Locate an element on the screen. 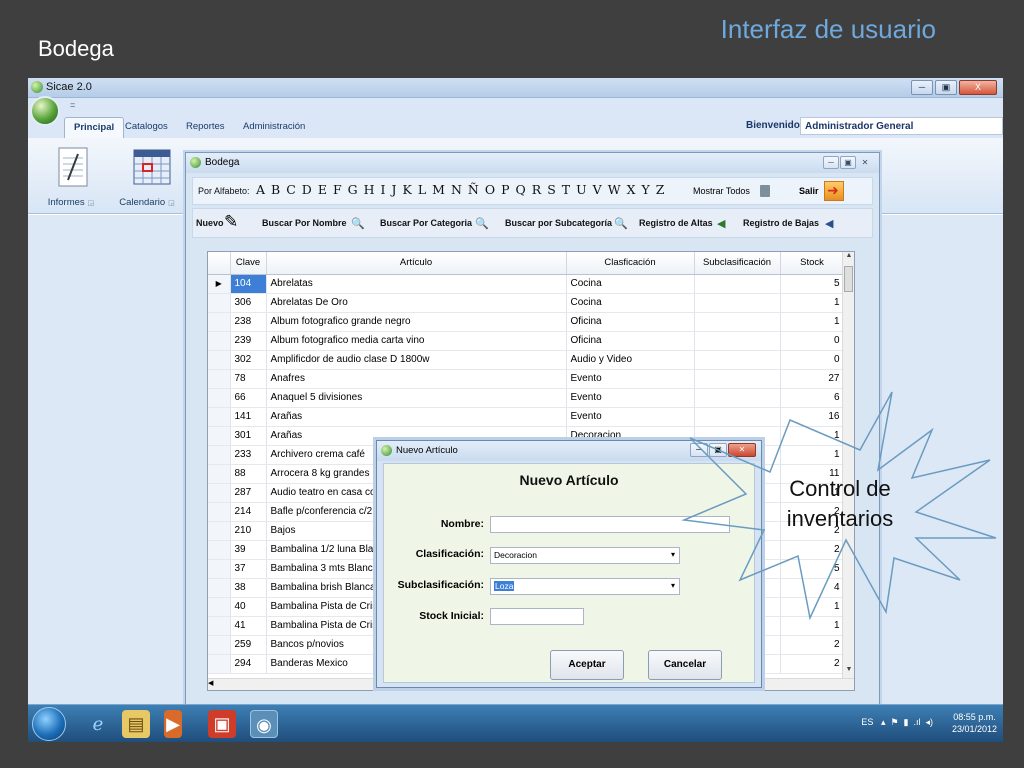 This screenshot has width=1024, height=768. cell-clave: 259 is located at coordinates (248, 645).